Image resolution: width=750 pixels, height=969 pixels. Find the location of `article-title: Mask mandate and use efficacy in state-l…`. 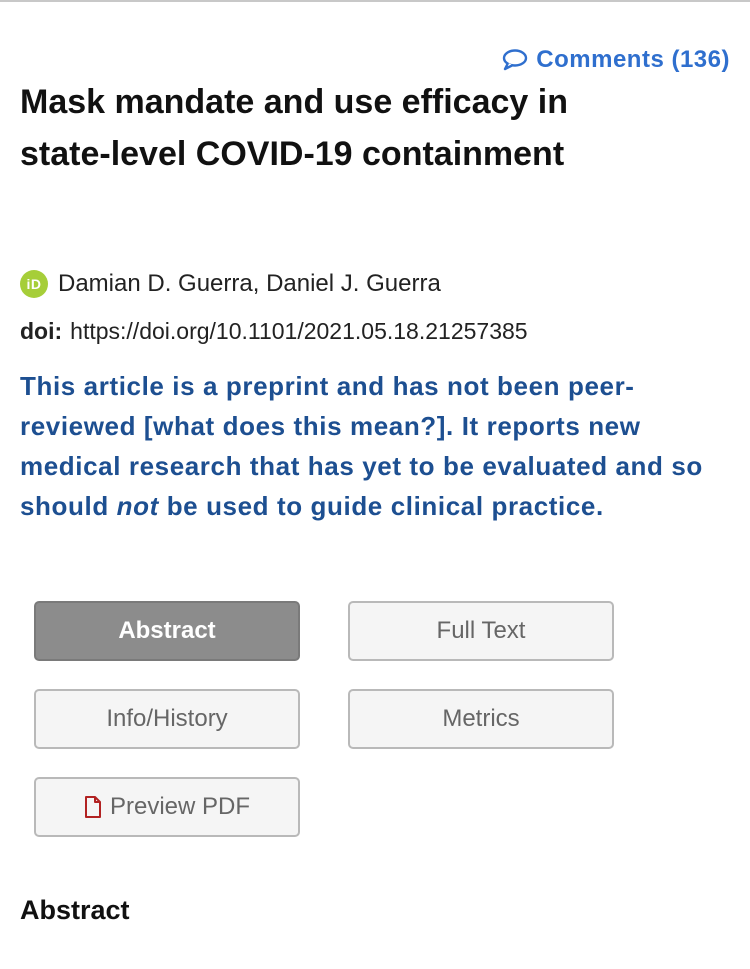

article-title: Mask mandate and use efficacy in state-l… is located at coordinates (294, 128).